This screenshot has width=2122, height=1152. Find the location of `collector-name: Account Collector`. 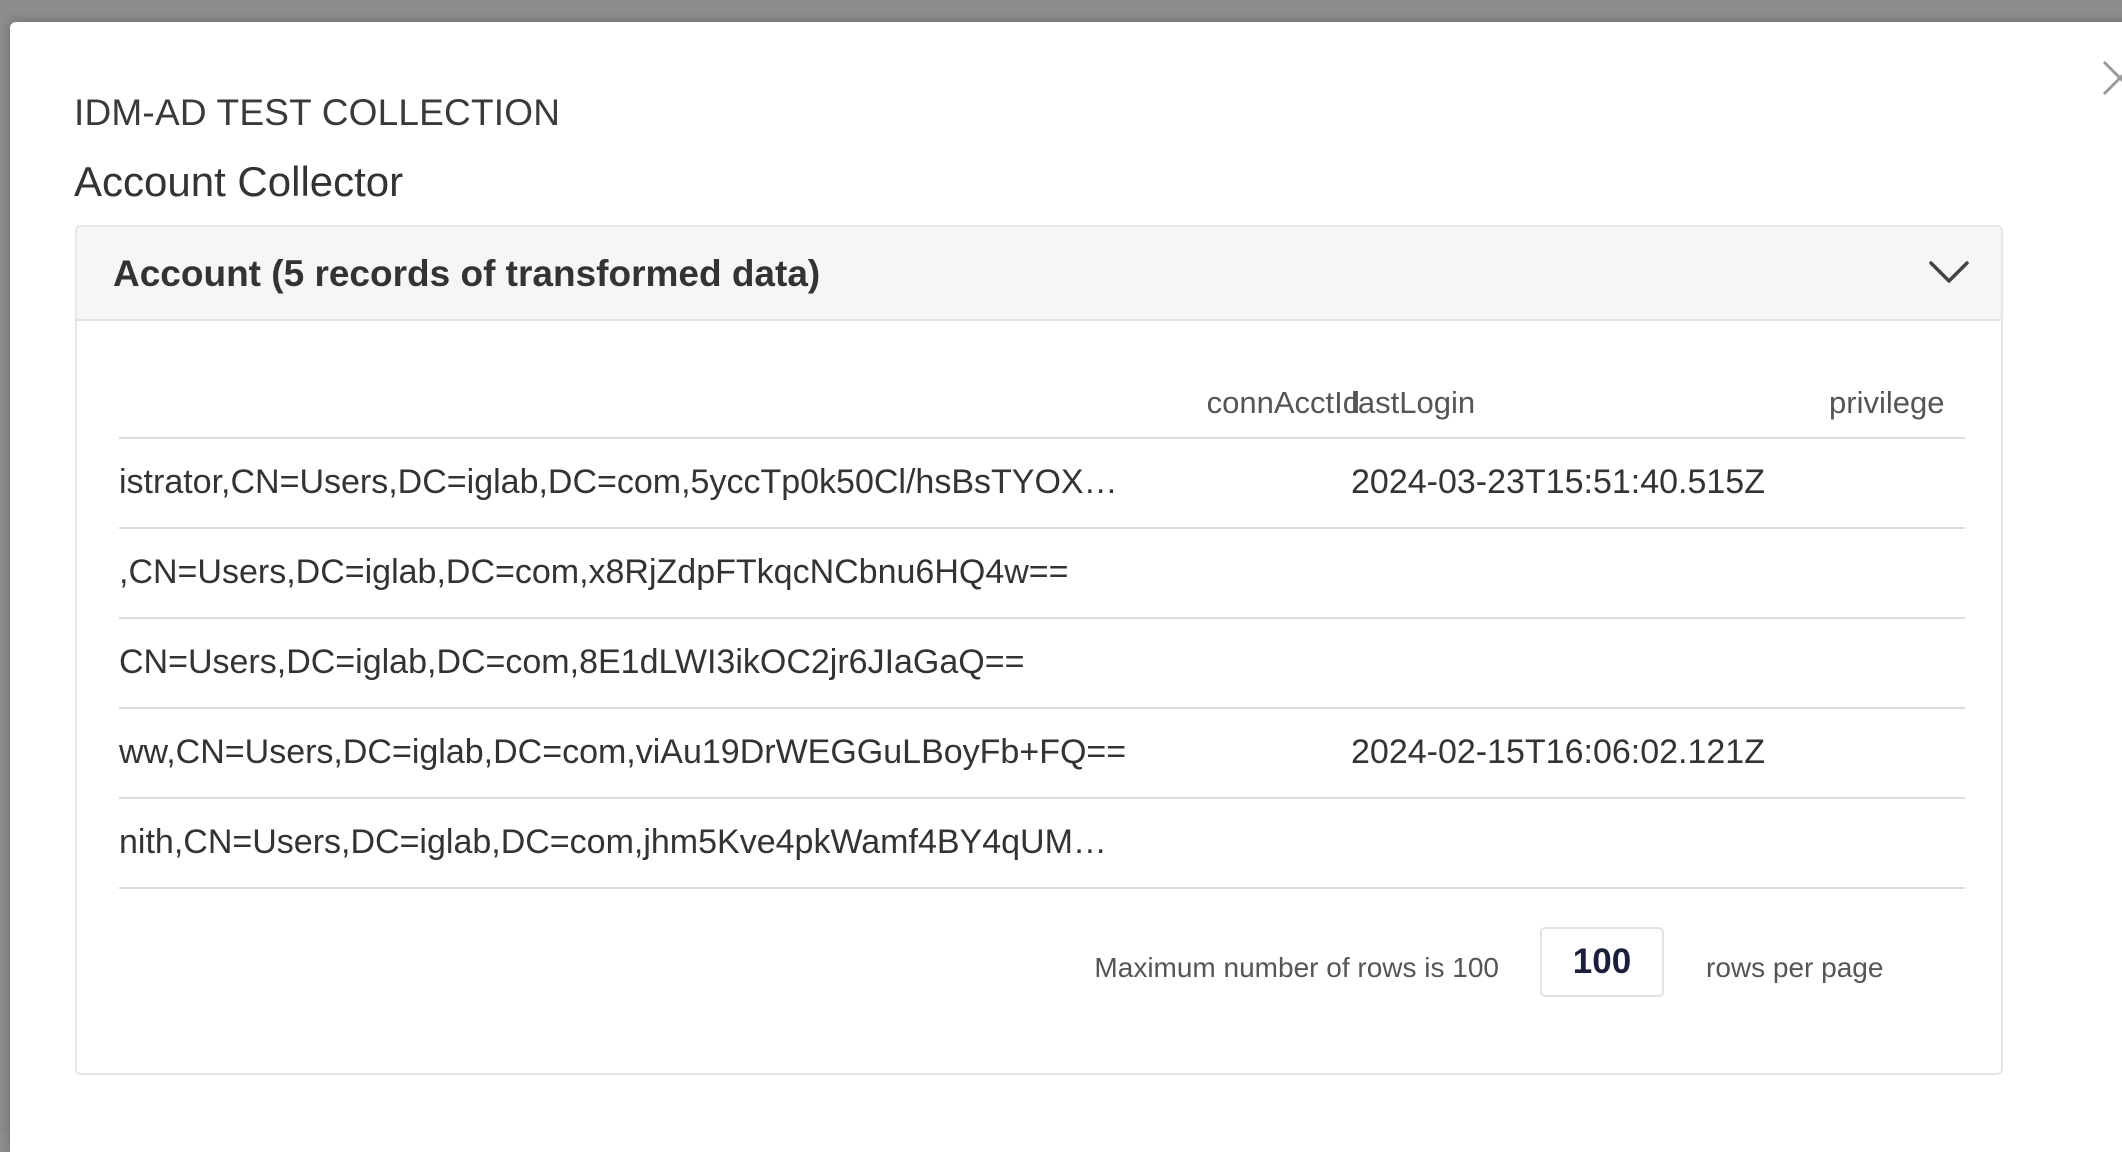

collector-name: Account Collector is located at coordinates (239, 181).